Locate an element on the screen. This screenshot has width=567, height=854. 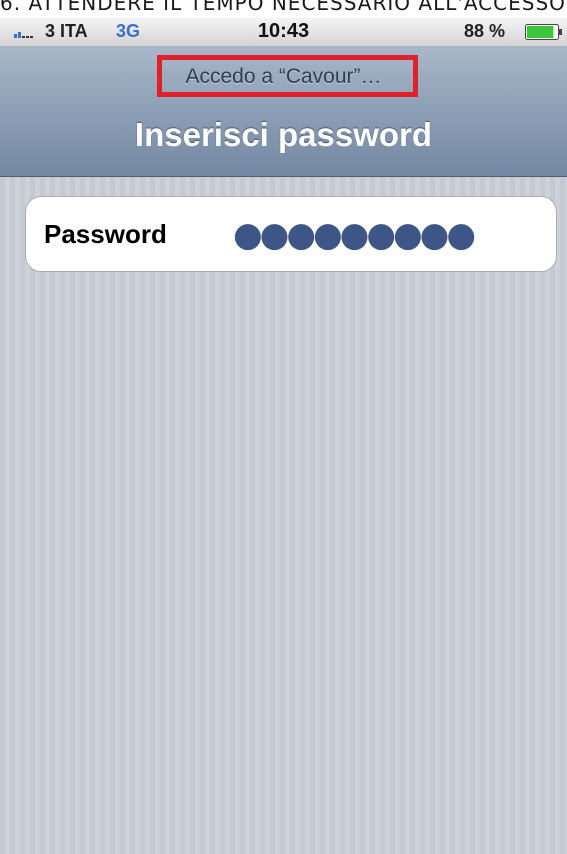
password-field is located at coordinates (383, 235).